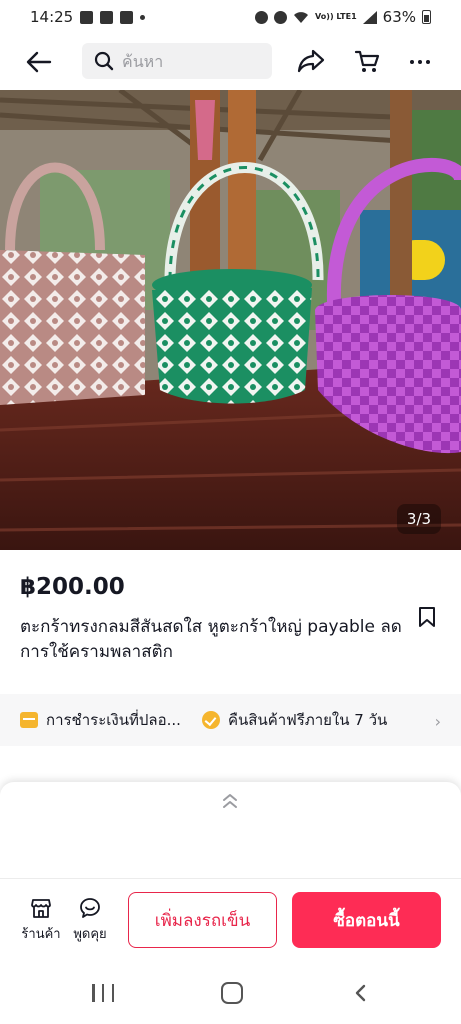 The image size is (461, 1024). I want to click on battery-icon, so click(426, 17).